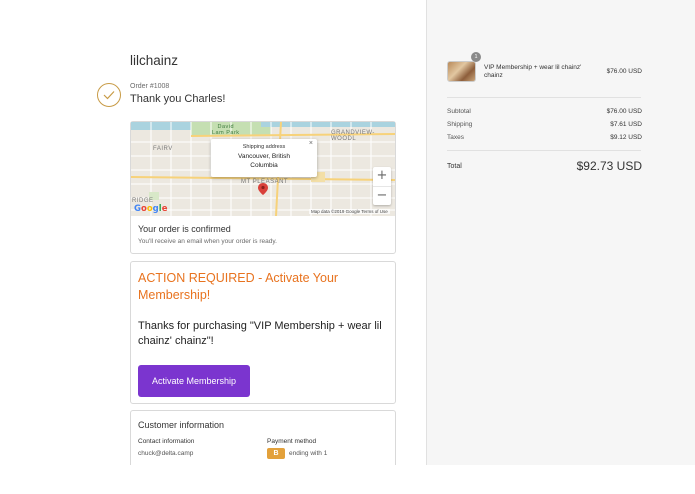 This screenshot has height=494, width=695. Describe the element at coordinates (154, 60) in the screenshot. I see `shop-name: lilchainz` at that location.